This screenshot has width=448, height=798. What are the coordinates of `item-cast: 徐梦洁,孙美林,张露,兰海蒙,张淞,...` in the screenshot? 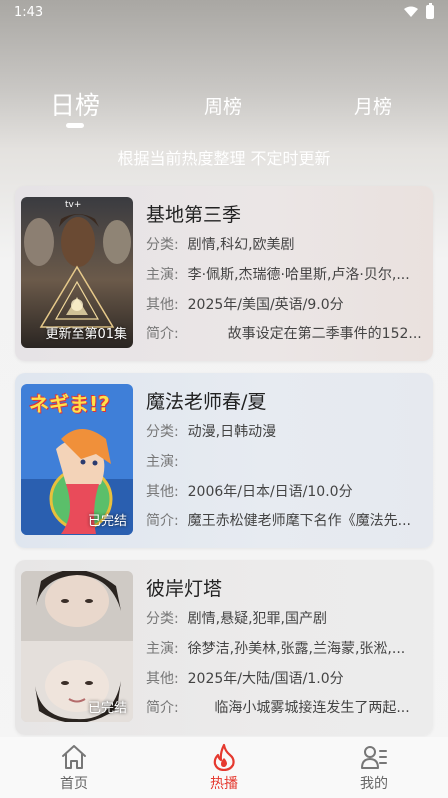 It's located at (296, 649).